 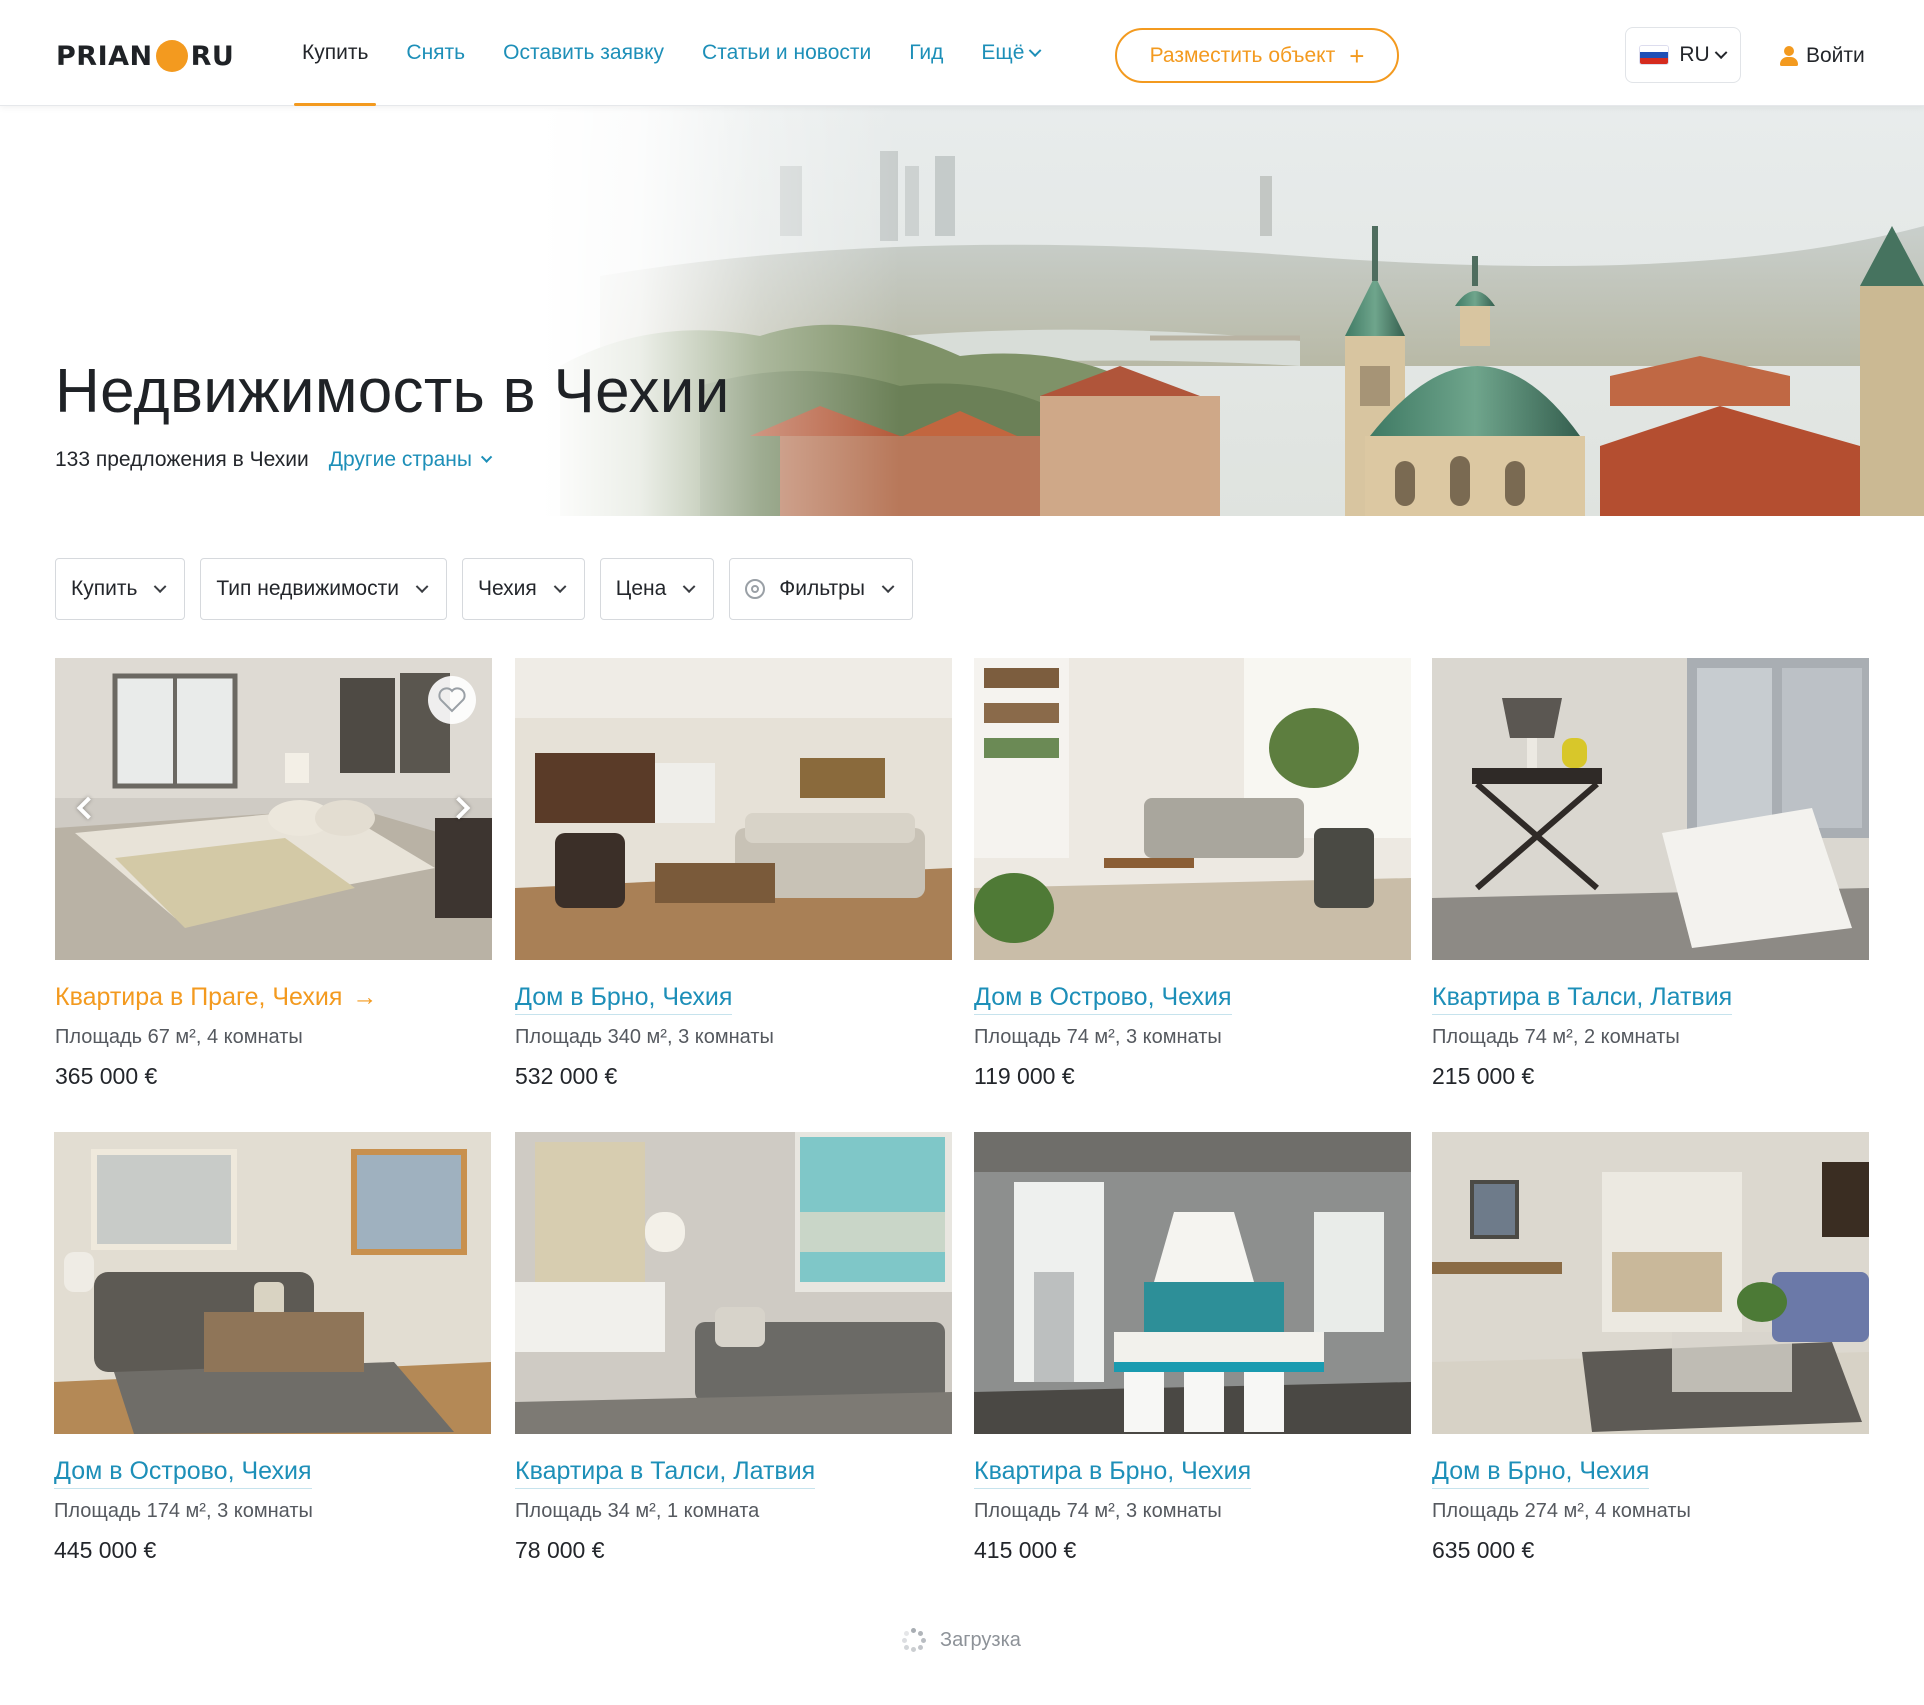 What do you see at coordinates (104, 56) in the screenshot?
I see `logo-text-left: PRIAN` at bounding box center [104, 56].